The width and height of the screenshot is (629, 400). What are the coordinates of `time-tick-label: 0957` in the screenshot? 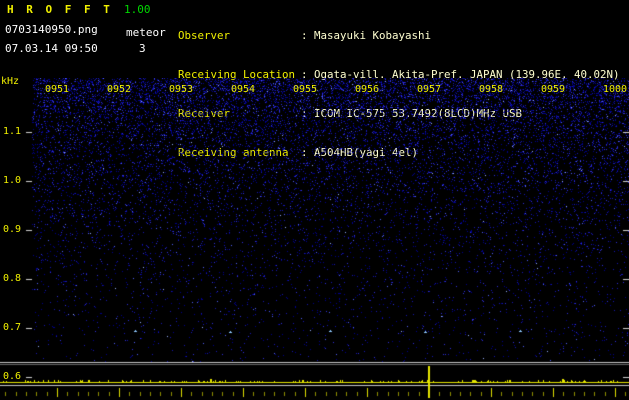 It's located at (429, 89).